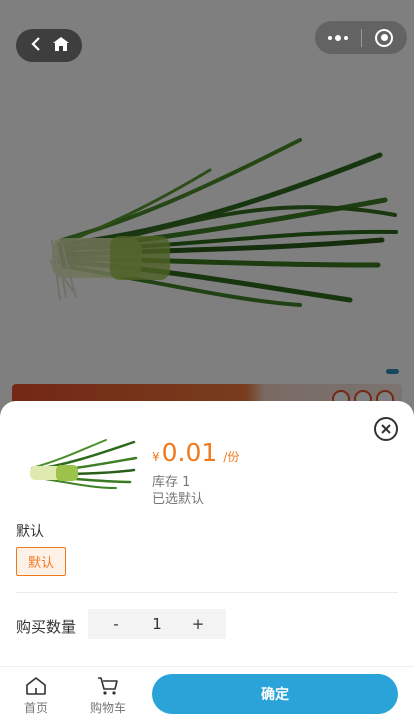 The image size is (414, 721). I want to click on decrement-button: -, so click(116, 624).